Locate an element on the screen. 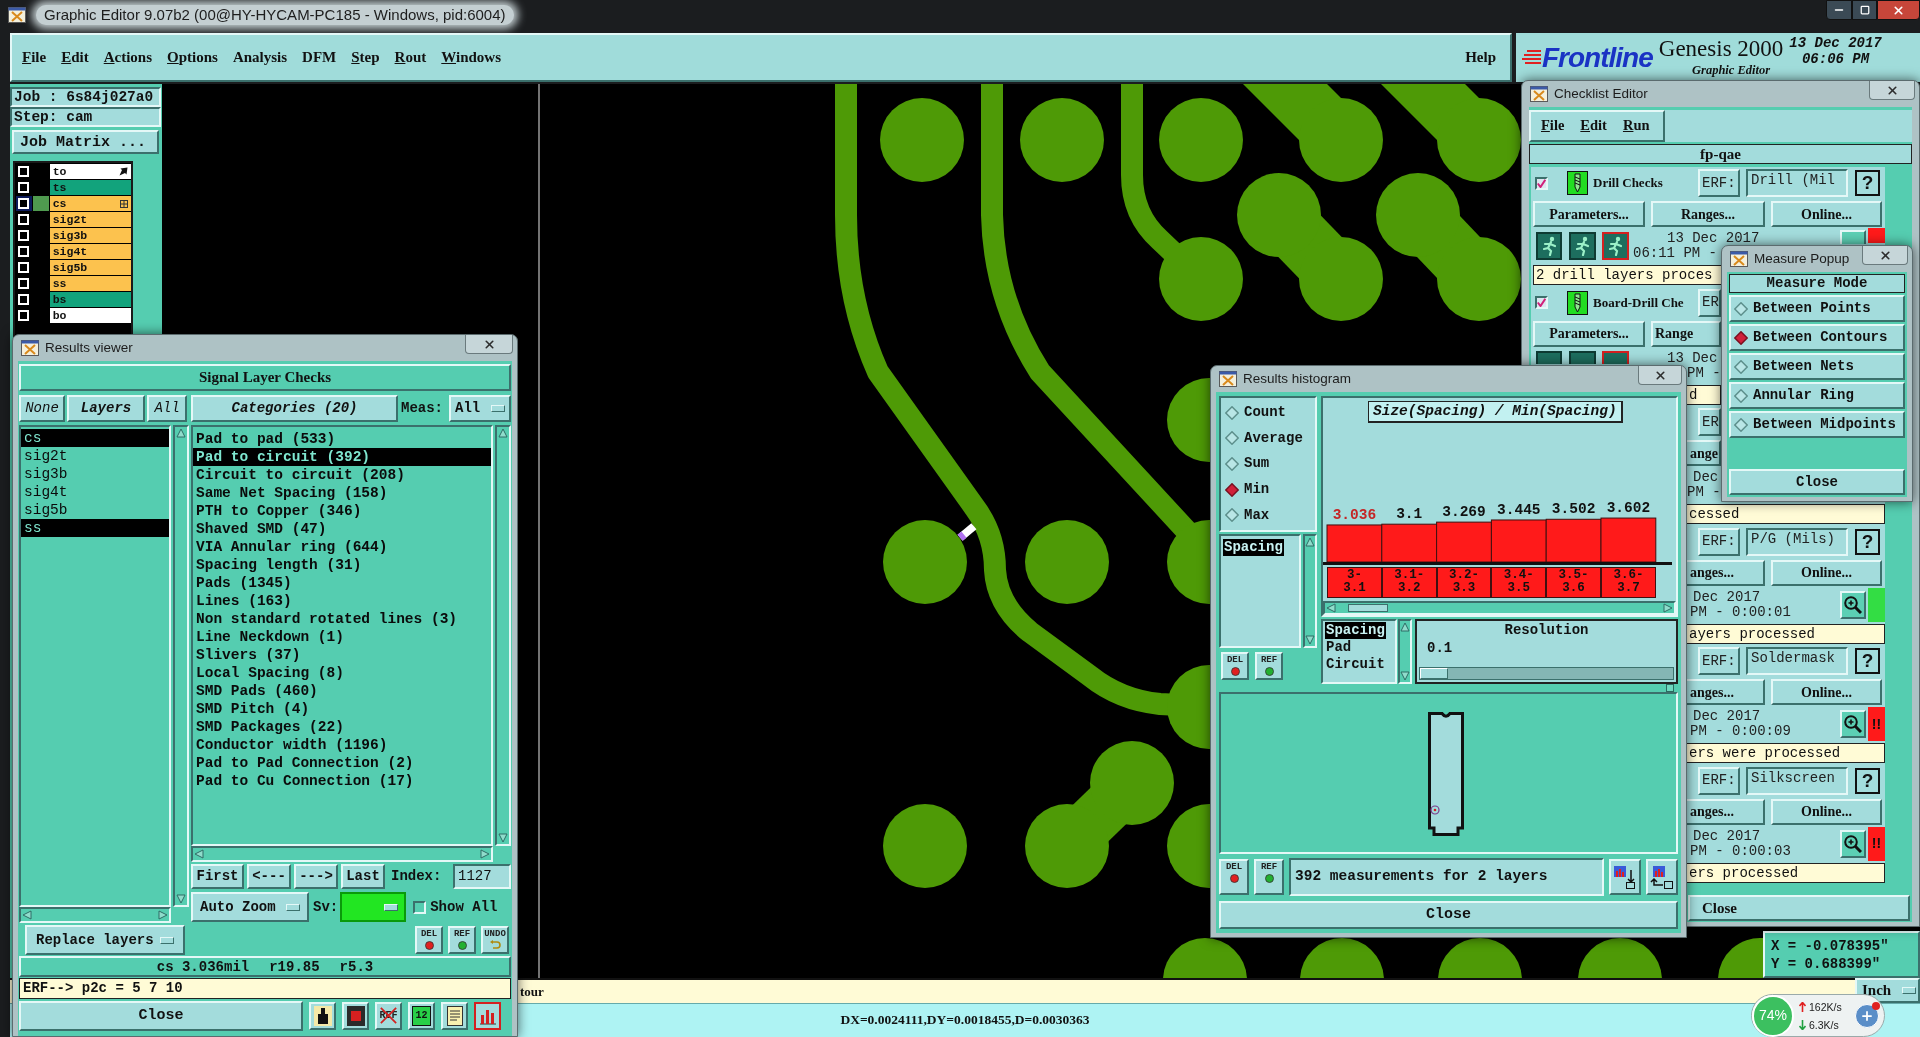 The width and height of the screenshot is (1920, 1037). radio-option: Count is located at coordinates (1253, 412).